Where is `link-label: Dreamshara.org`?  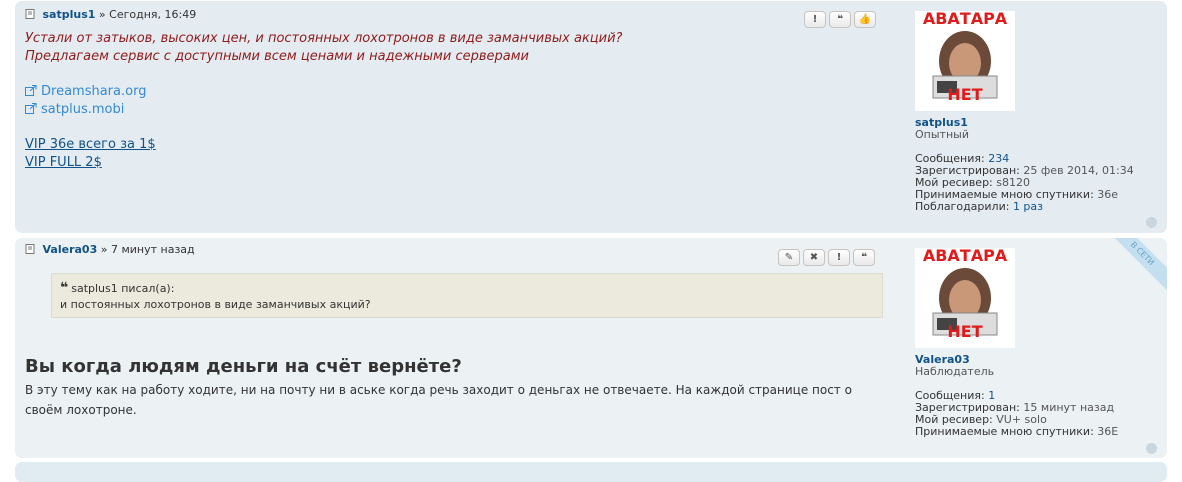 link-label: Dreamshara.org is located at coordinates (94, 91).